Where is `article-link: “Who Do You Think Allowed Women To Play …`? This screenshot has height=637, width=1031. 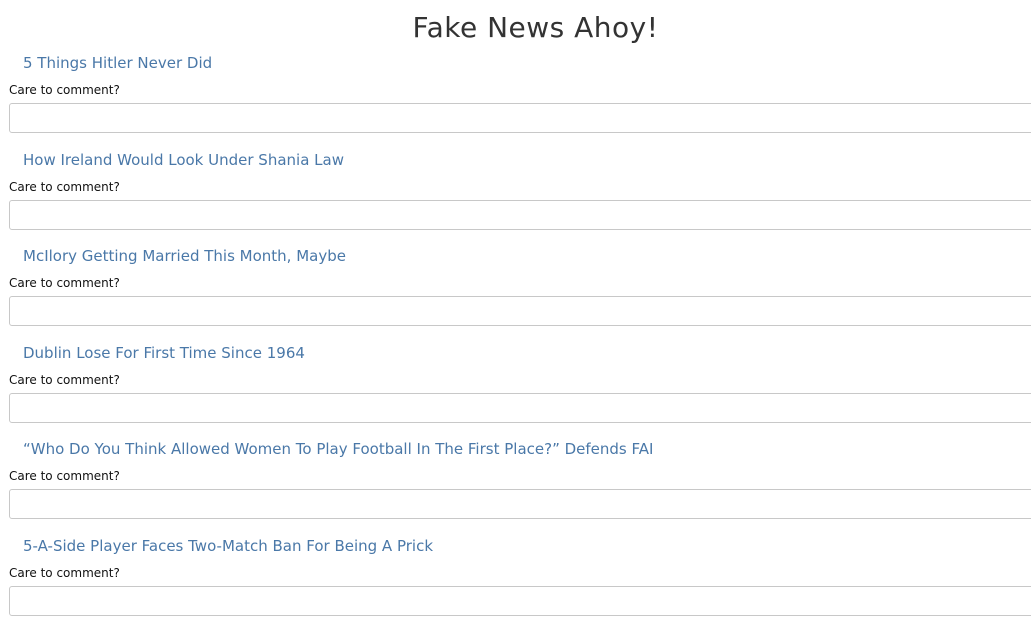 article-link: “Who Do You Think Allowed Women To Play … is located at coordinates (338, 449).